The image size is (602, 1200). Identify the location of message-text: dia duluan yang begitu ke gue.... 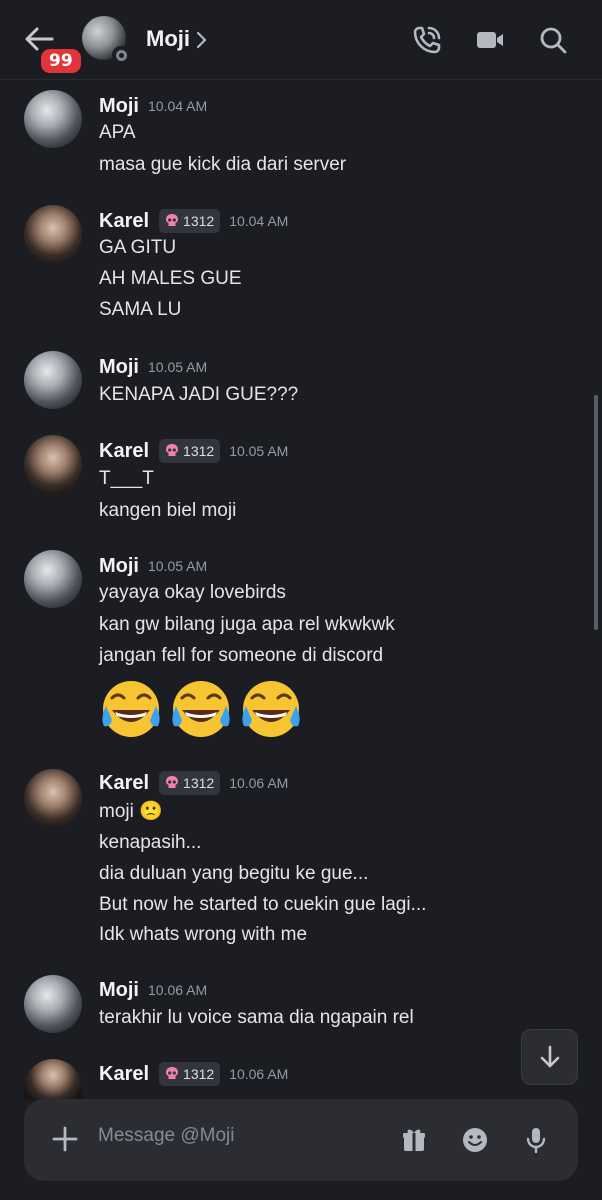
(234, 873).